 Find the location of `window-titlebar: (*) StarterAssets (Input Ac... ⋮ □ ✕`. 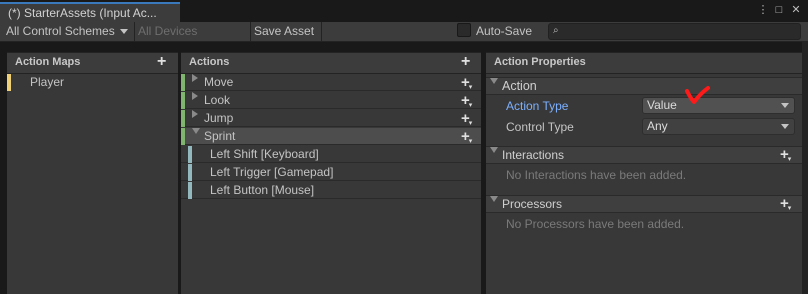

window-titlebar: (*) StarterAssets (Input Ac... ⋮ □ ✕ is located at coordinates (404, 11).